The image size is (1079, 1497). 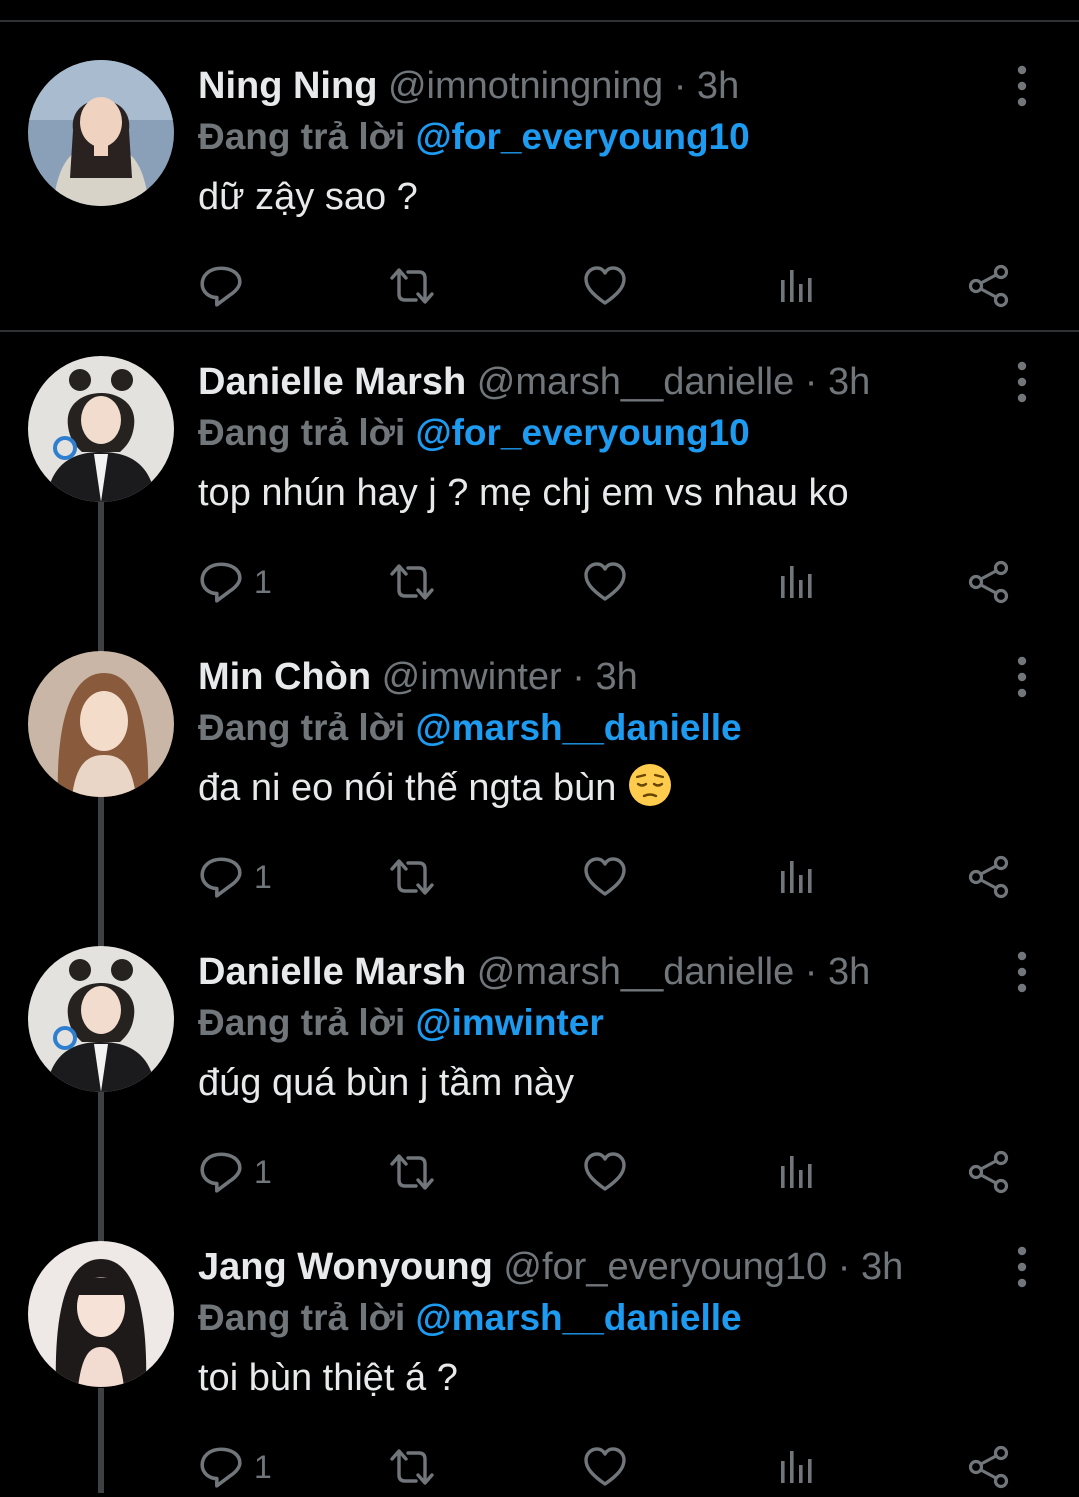 What do you see at coordinates (287, 86) in the screenshot?
I see `display-name: Ning Ning` at bounding box center [287, 86].